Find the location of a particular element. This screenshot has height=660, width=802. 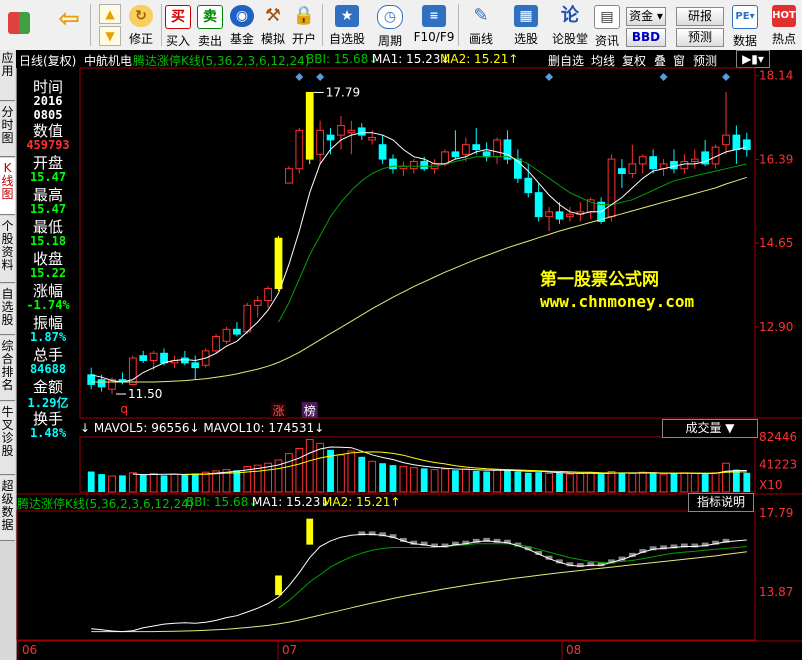

scroll-up-button: ▲ ▼ is located at coordinates (109, 25).